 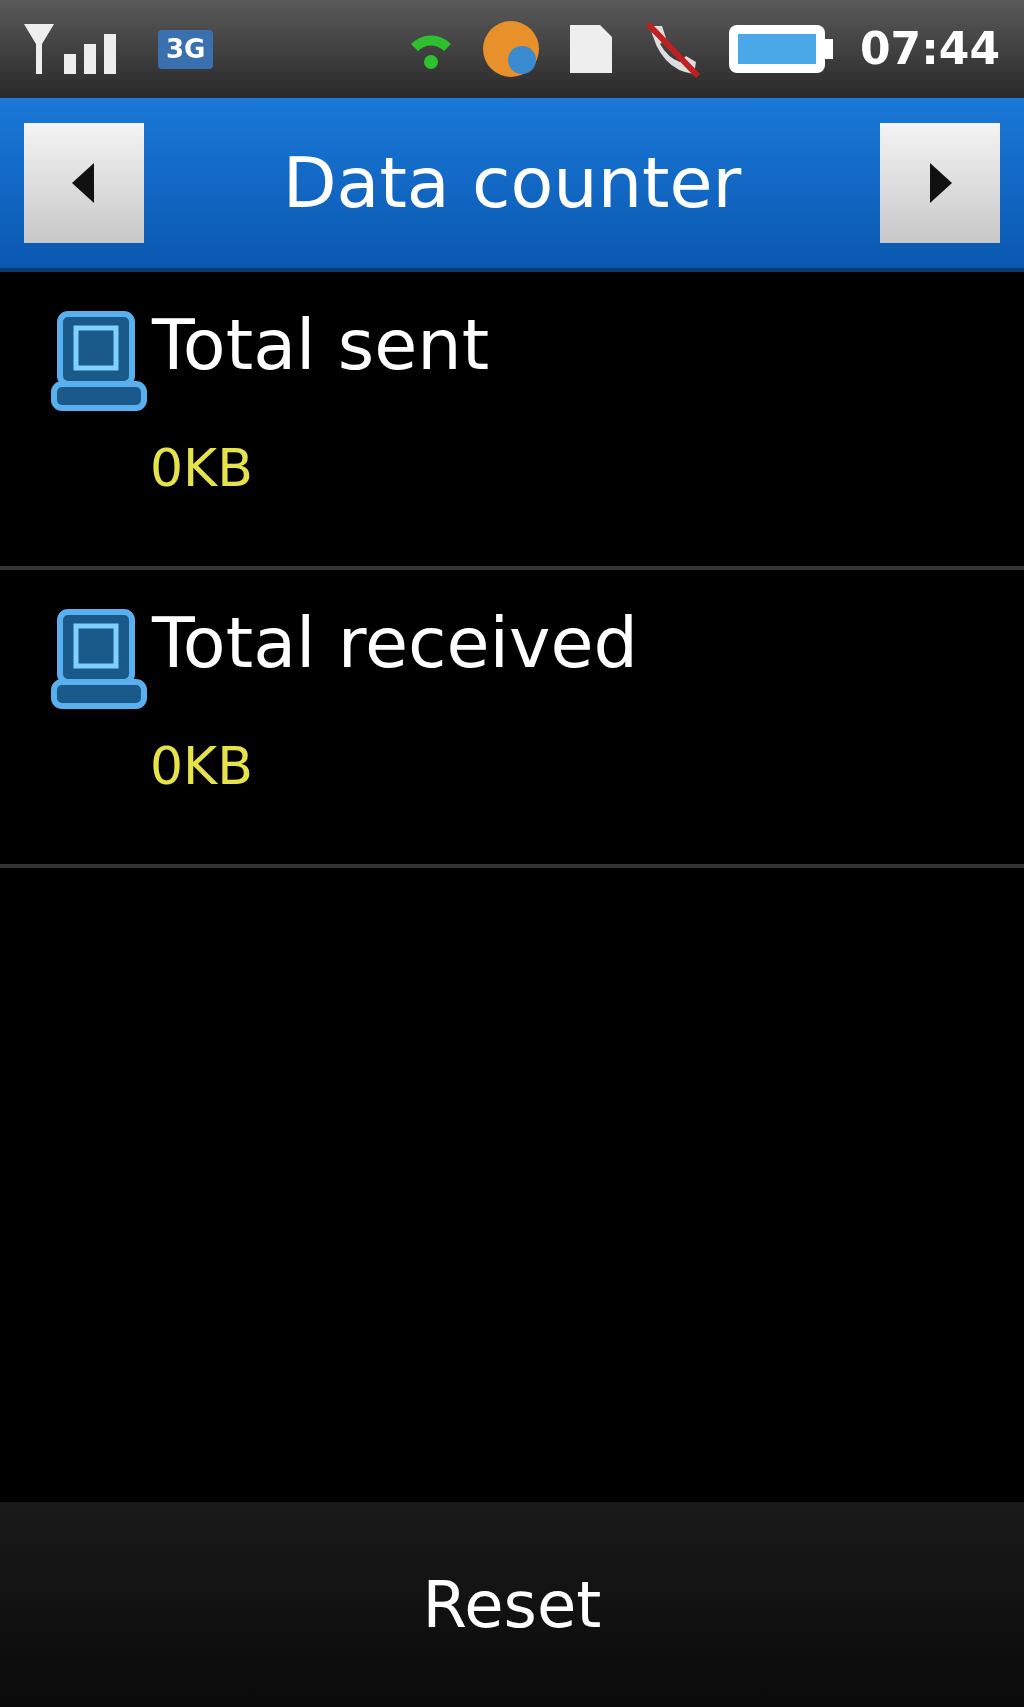 What do you see at coordinates (512, 183) in the screenshot?
I see `screen-title: Data counter` at bounding box center [512, 183].